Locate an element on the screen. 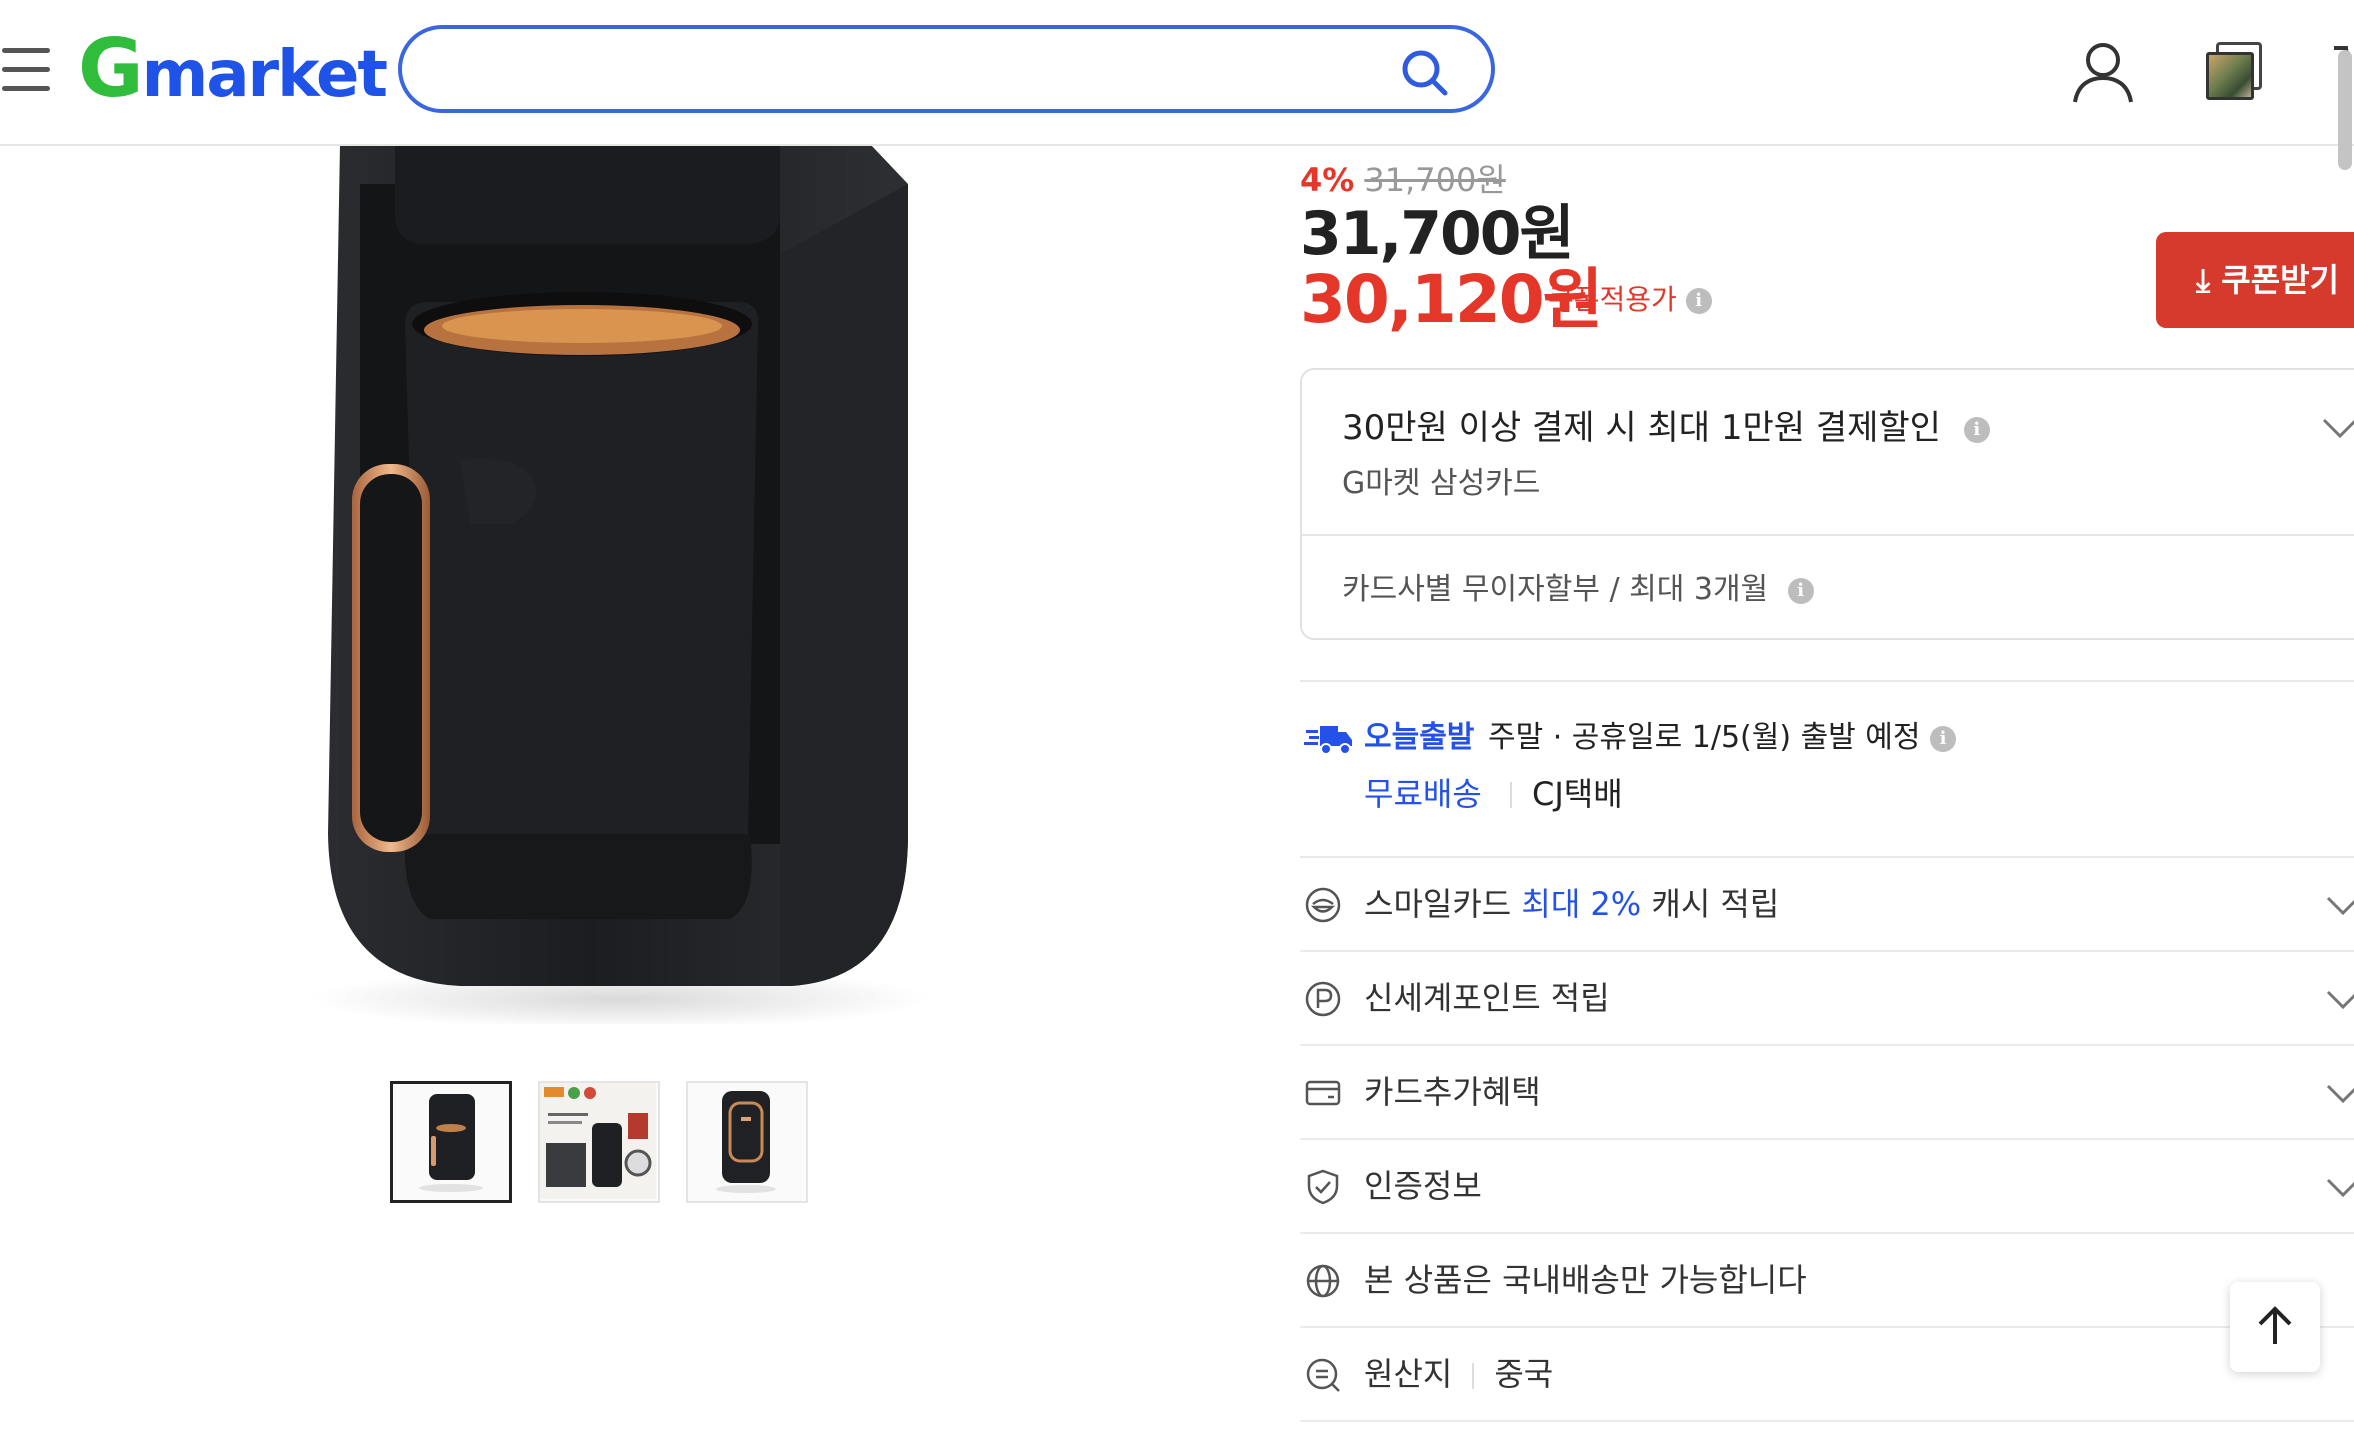 This screenshot has width=2354, height=1446. smile-card-icon is located at coordinates (1323, 905).